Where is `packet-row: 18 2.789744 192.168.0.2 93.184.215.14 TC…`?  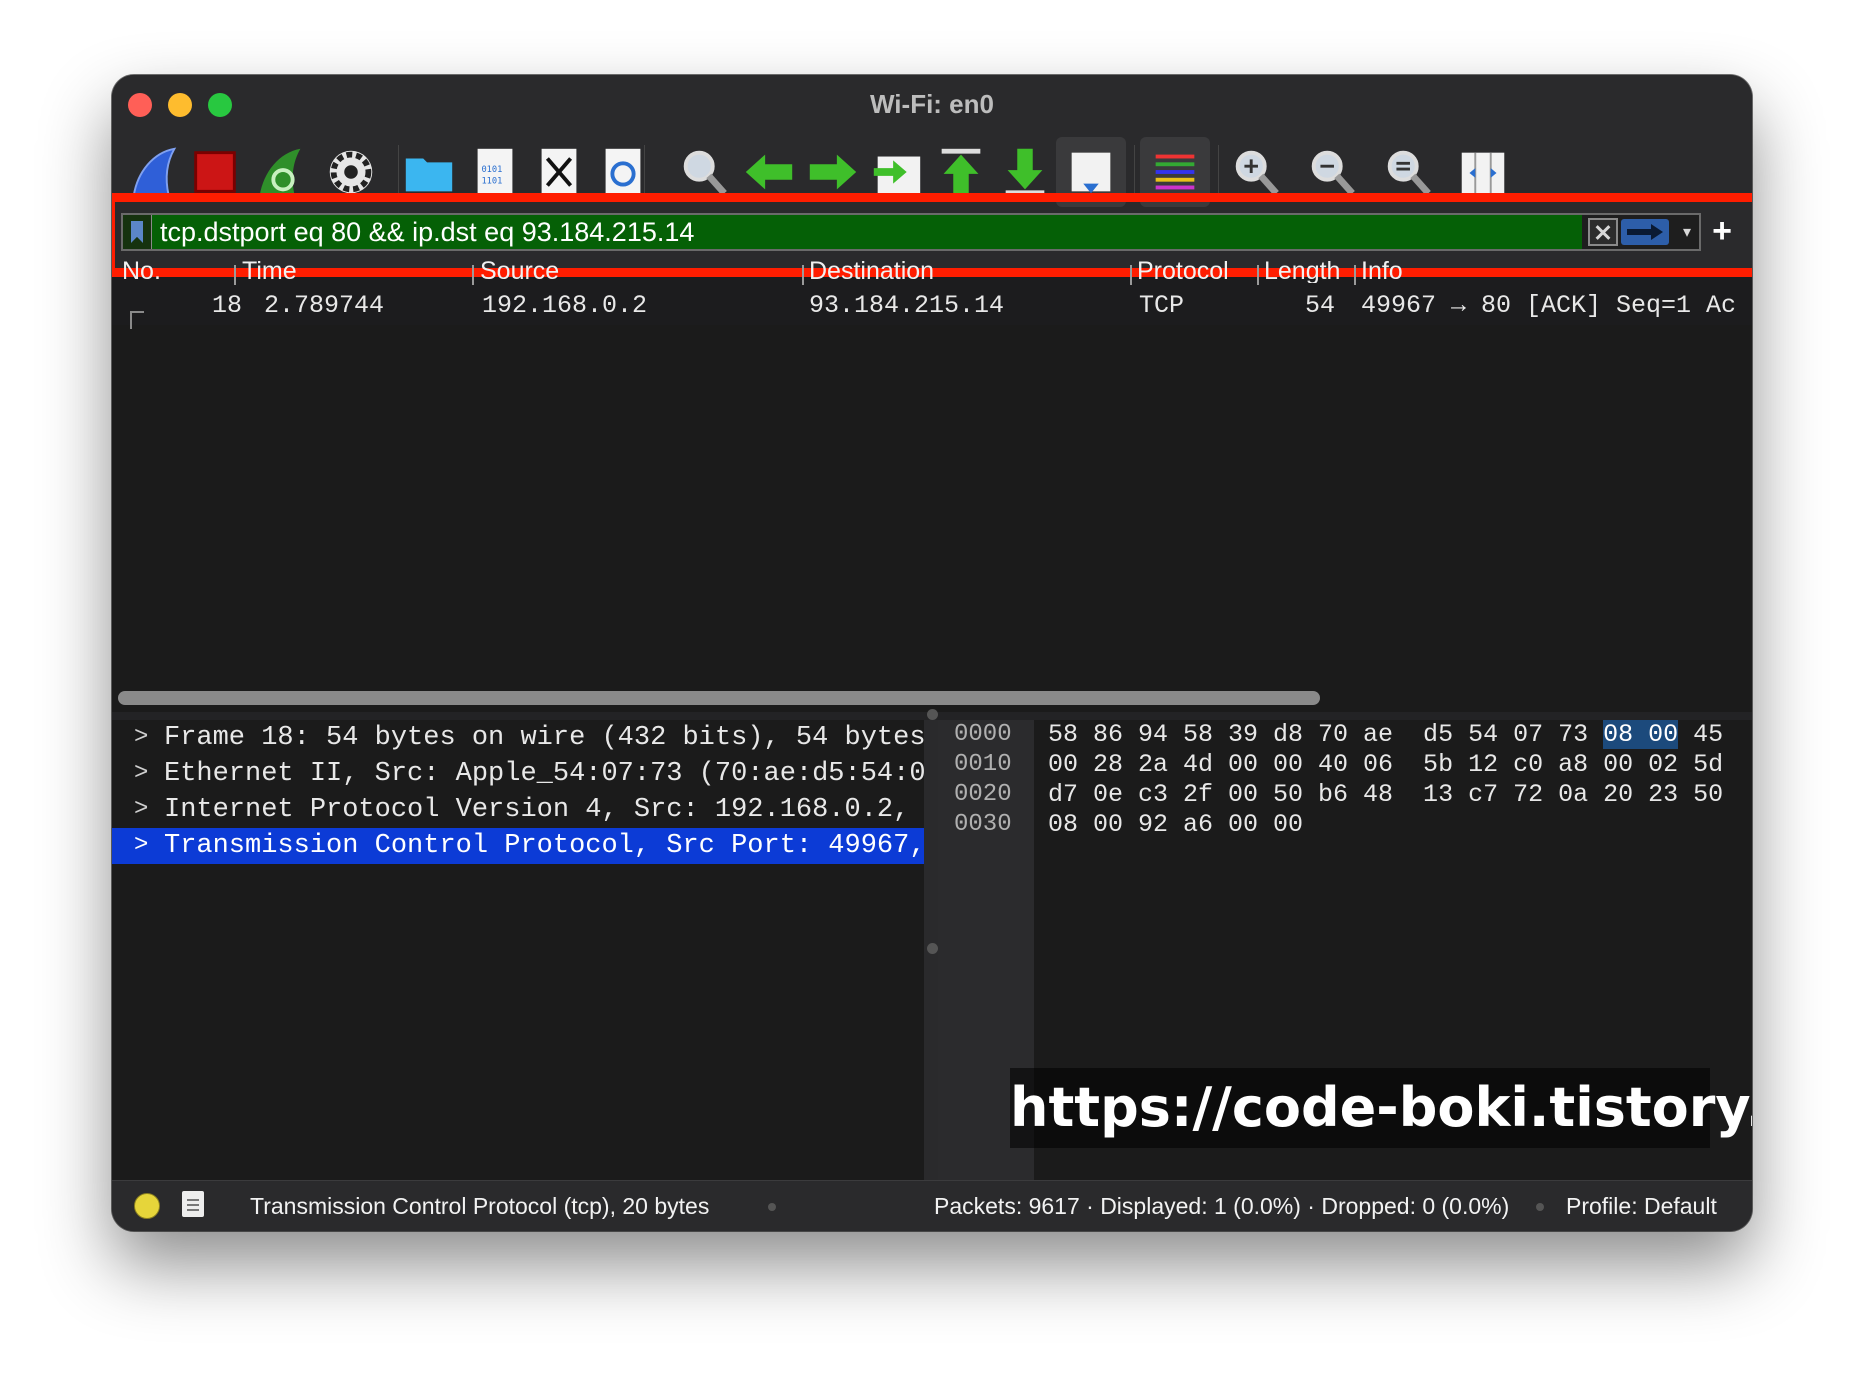
packet-row: 18 2.789744 192.168.0.2 93.184.215.14 TC… is located at coordinates (932, 306).